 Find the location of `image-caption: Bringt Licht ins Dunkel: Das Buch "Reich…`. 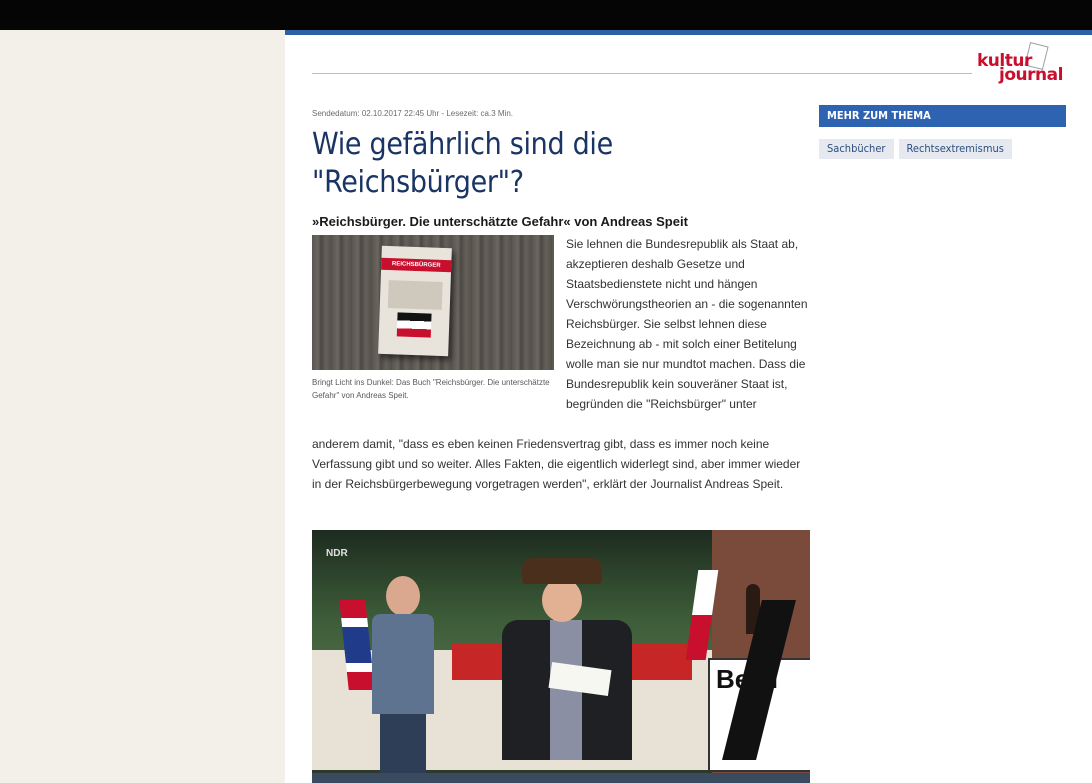

image-caption: Bringt Licht ins Dunkel: Das Buch "Reich… is located at coordinates (431, 389).